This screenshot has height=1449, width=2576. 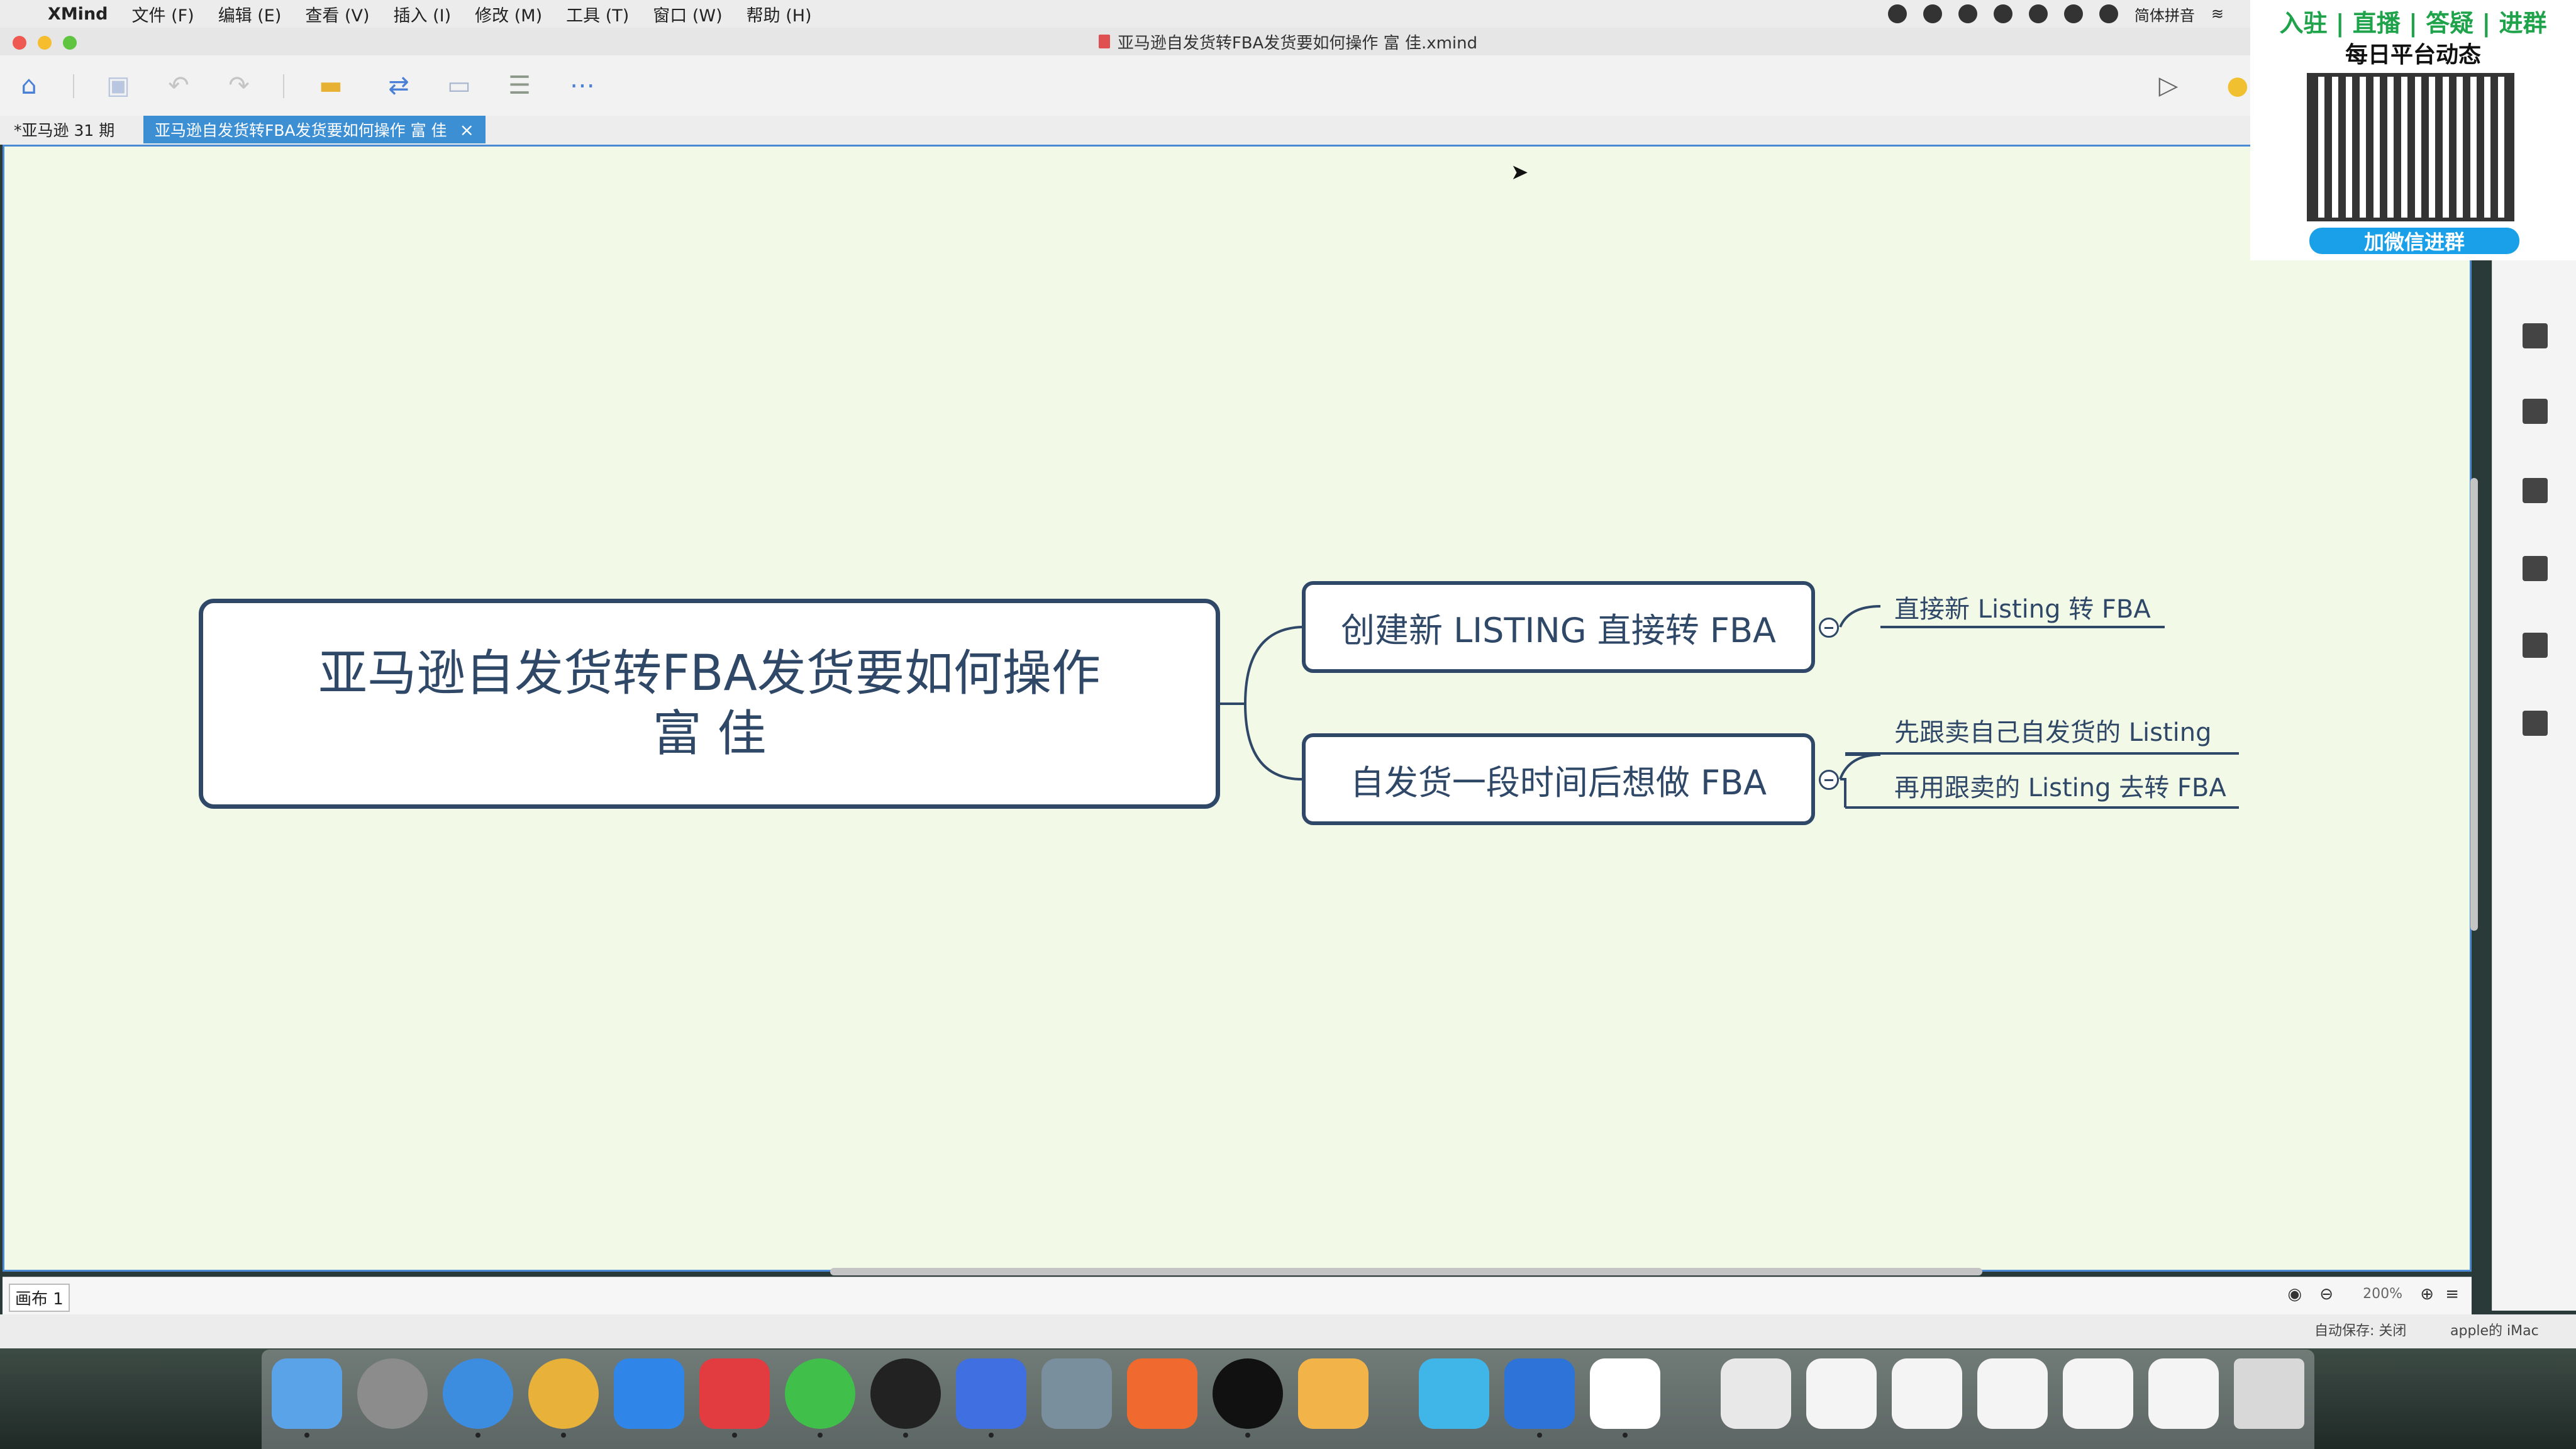 What do you see at coordinates (709, 704) in the screenshot?
I see `central-topic: 亚马逊自发货转FBA发货要如何操作 富 佳` at bounding box center [709, 704].